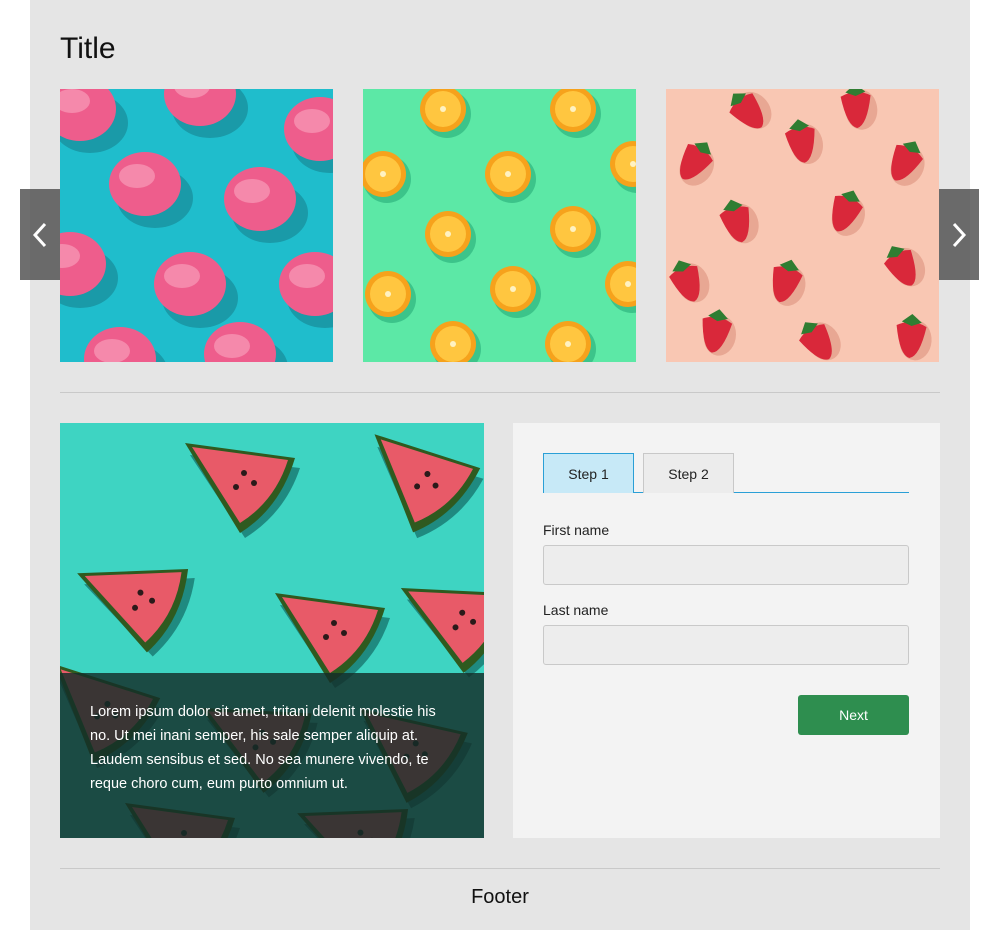 The image size is (1000, 930). What do you see at coordinates (688, 473) in the screenshot?
I see `tab-step-2: Step 2` at bounding box center [688, 473].